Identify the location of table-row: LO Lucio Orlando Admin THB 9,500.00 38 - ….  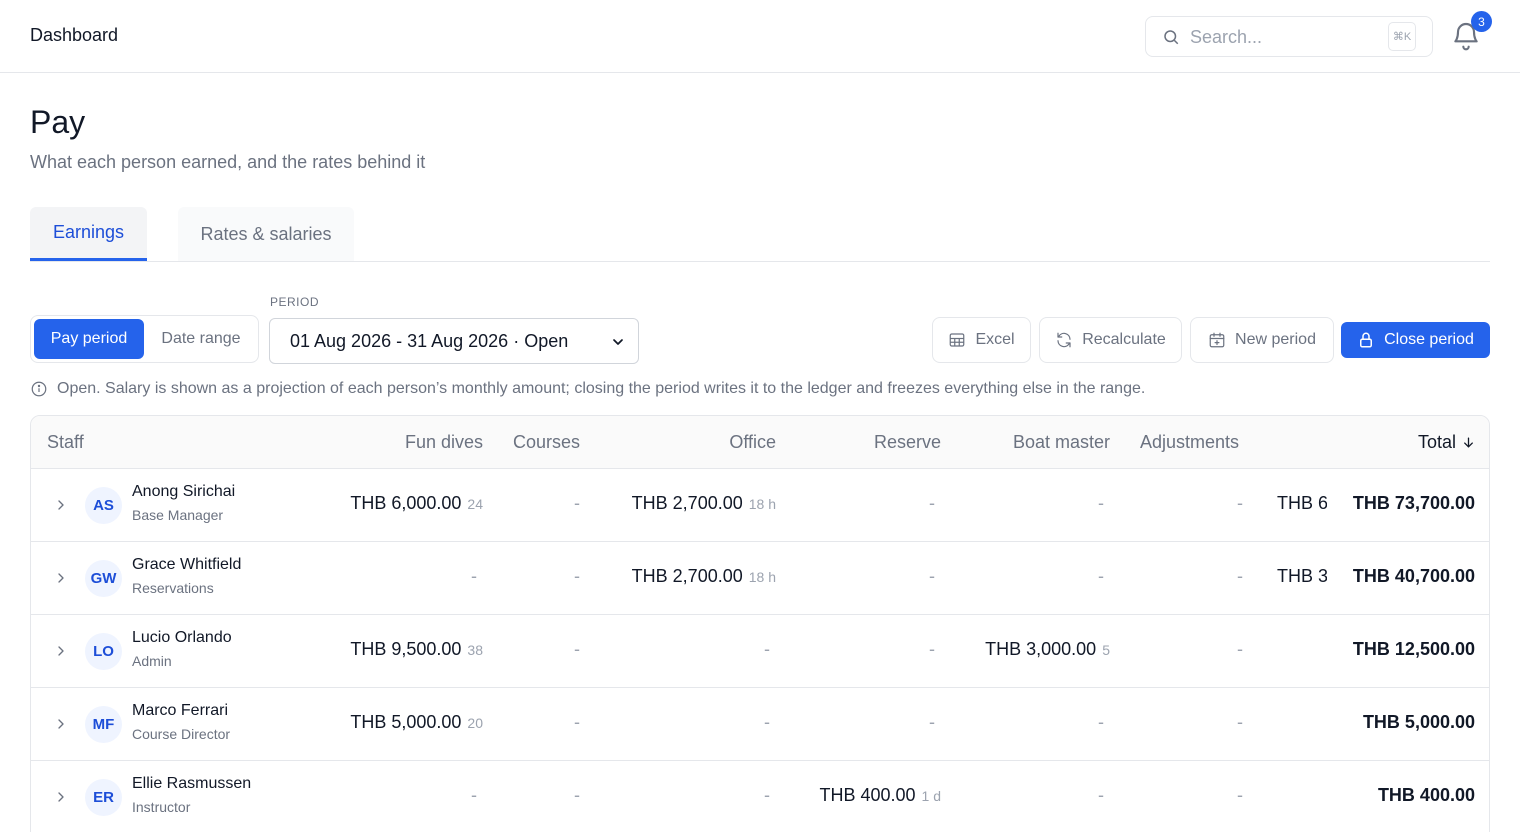
(760, 651).